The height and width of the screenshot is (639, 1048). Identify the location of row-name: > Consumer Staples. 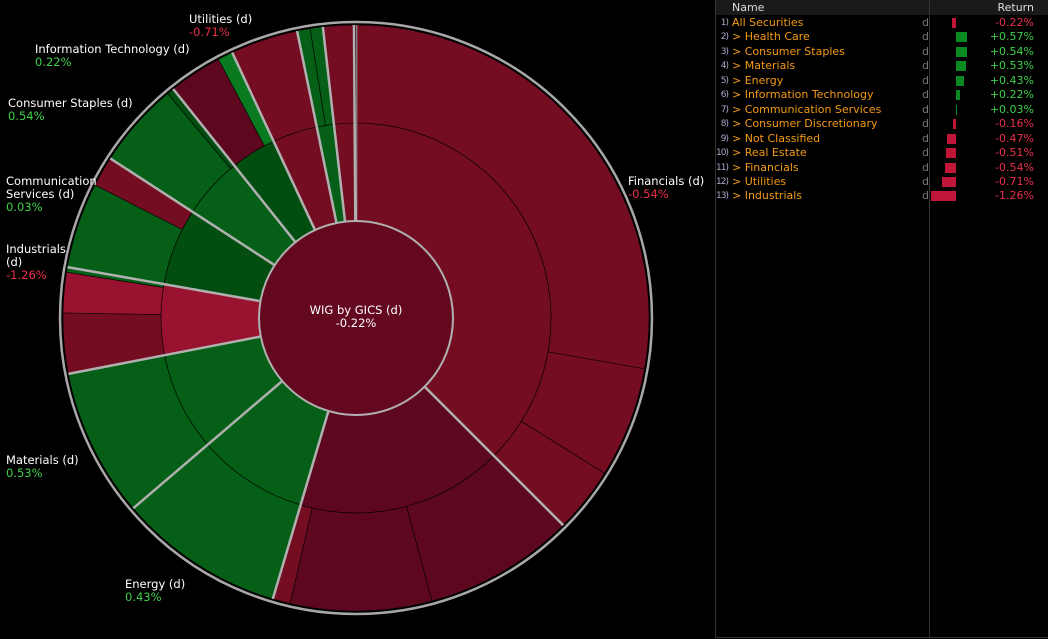
(788, 52).